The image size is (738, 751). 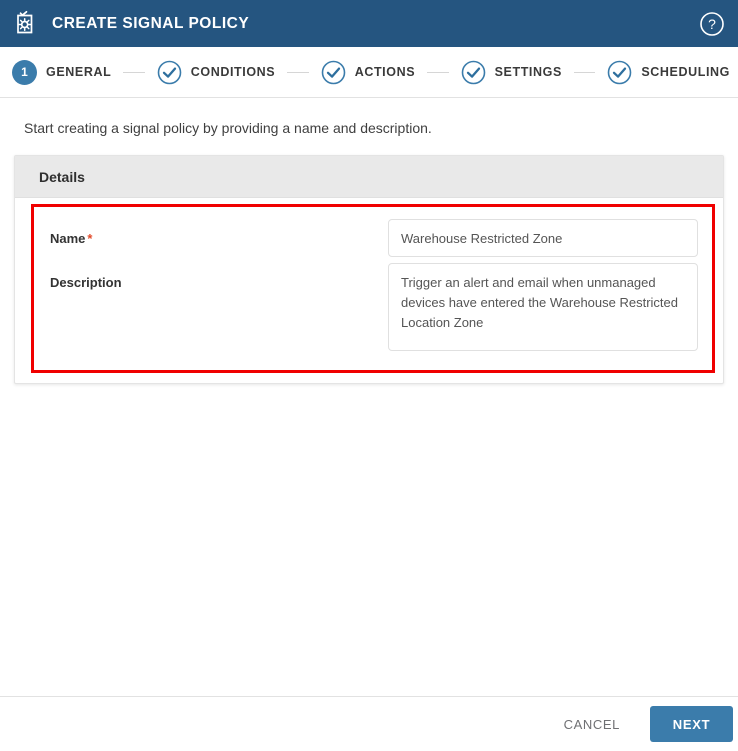 What do you see at coordinates (90, 238) in the screenshot?
I see `required-asterisk: *` at bounding box center [90, 238].